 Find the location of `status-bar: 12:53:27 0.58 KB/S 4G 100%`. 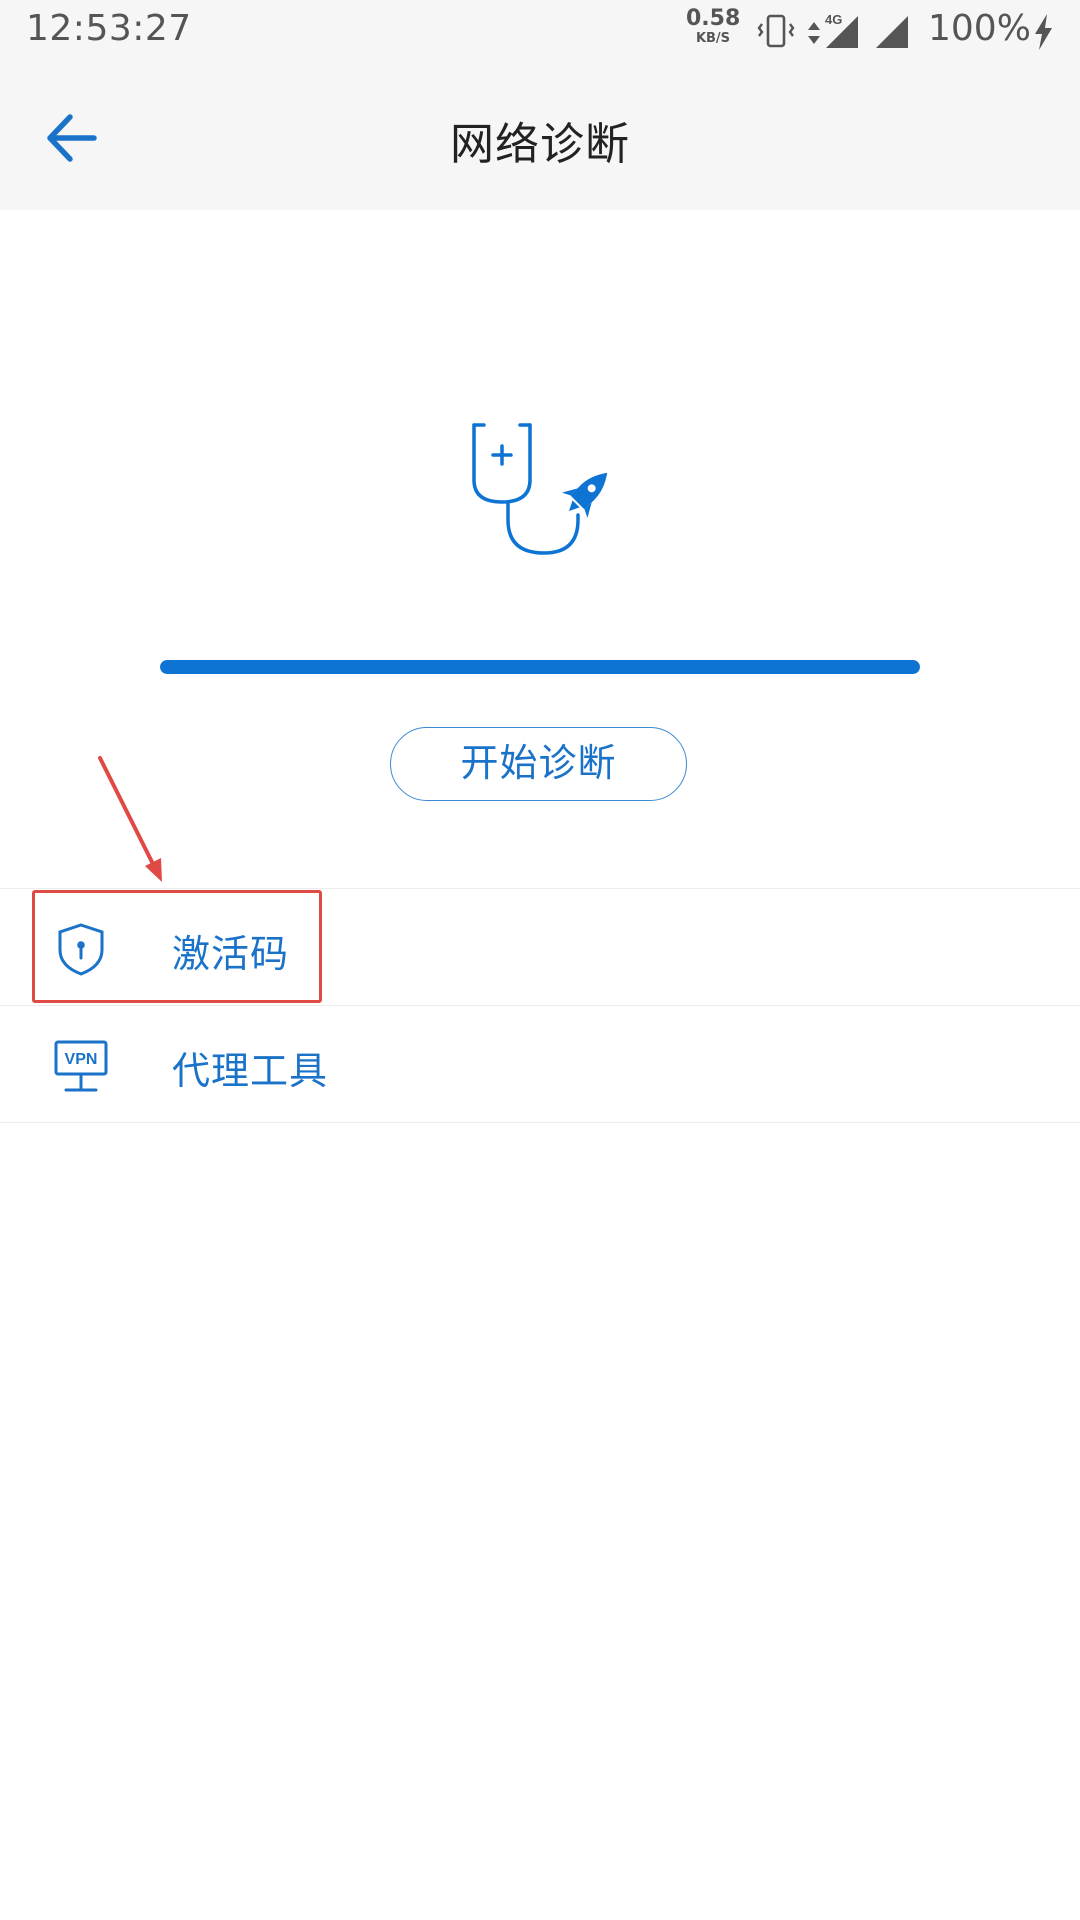

status-bar: 12:53:27 0.58 KB/S 4G 100% is located at coordinates (540, 30).